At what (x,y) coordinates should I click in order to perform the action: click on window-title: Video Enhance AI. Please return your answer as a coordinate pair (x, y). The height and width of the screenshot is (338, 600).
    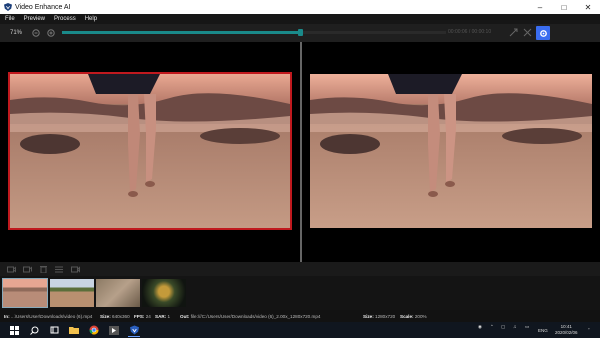
    Looking at the image, I should click on (43, 7).